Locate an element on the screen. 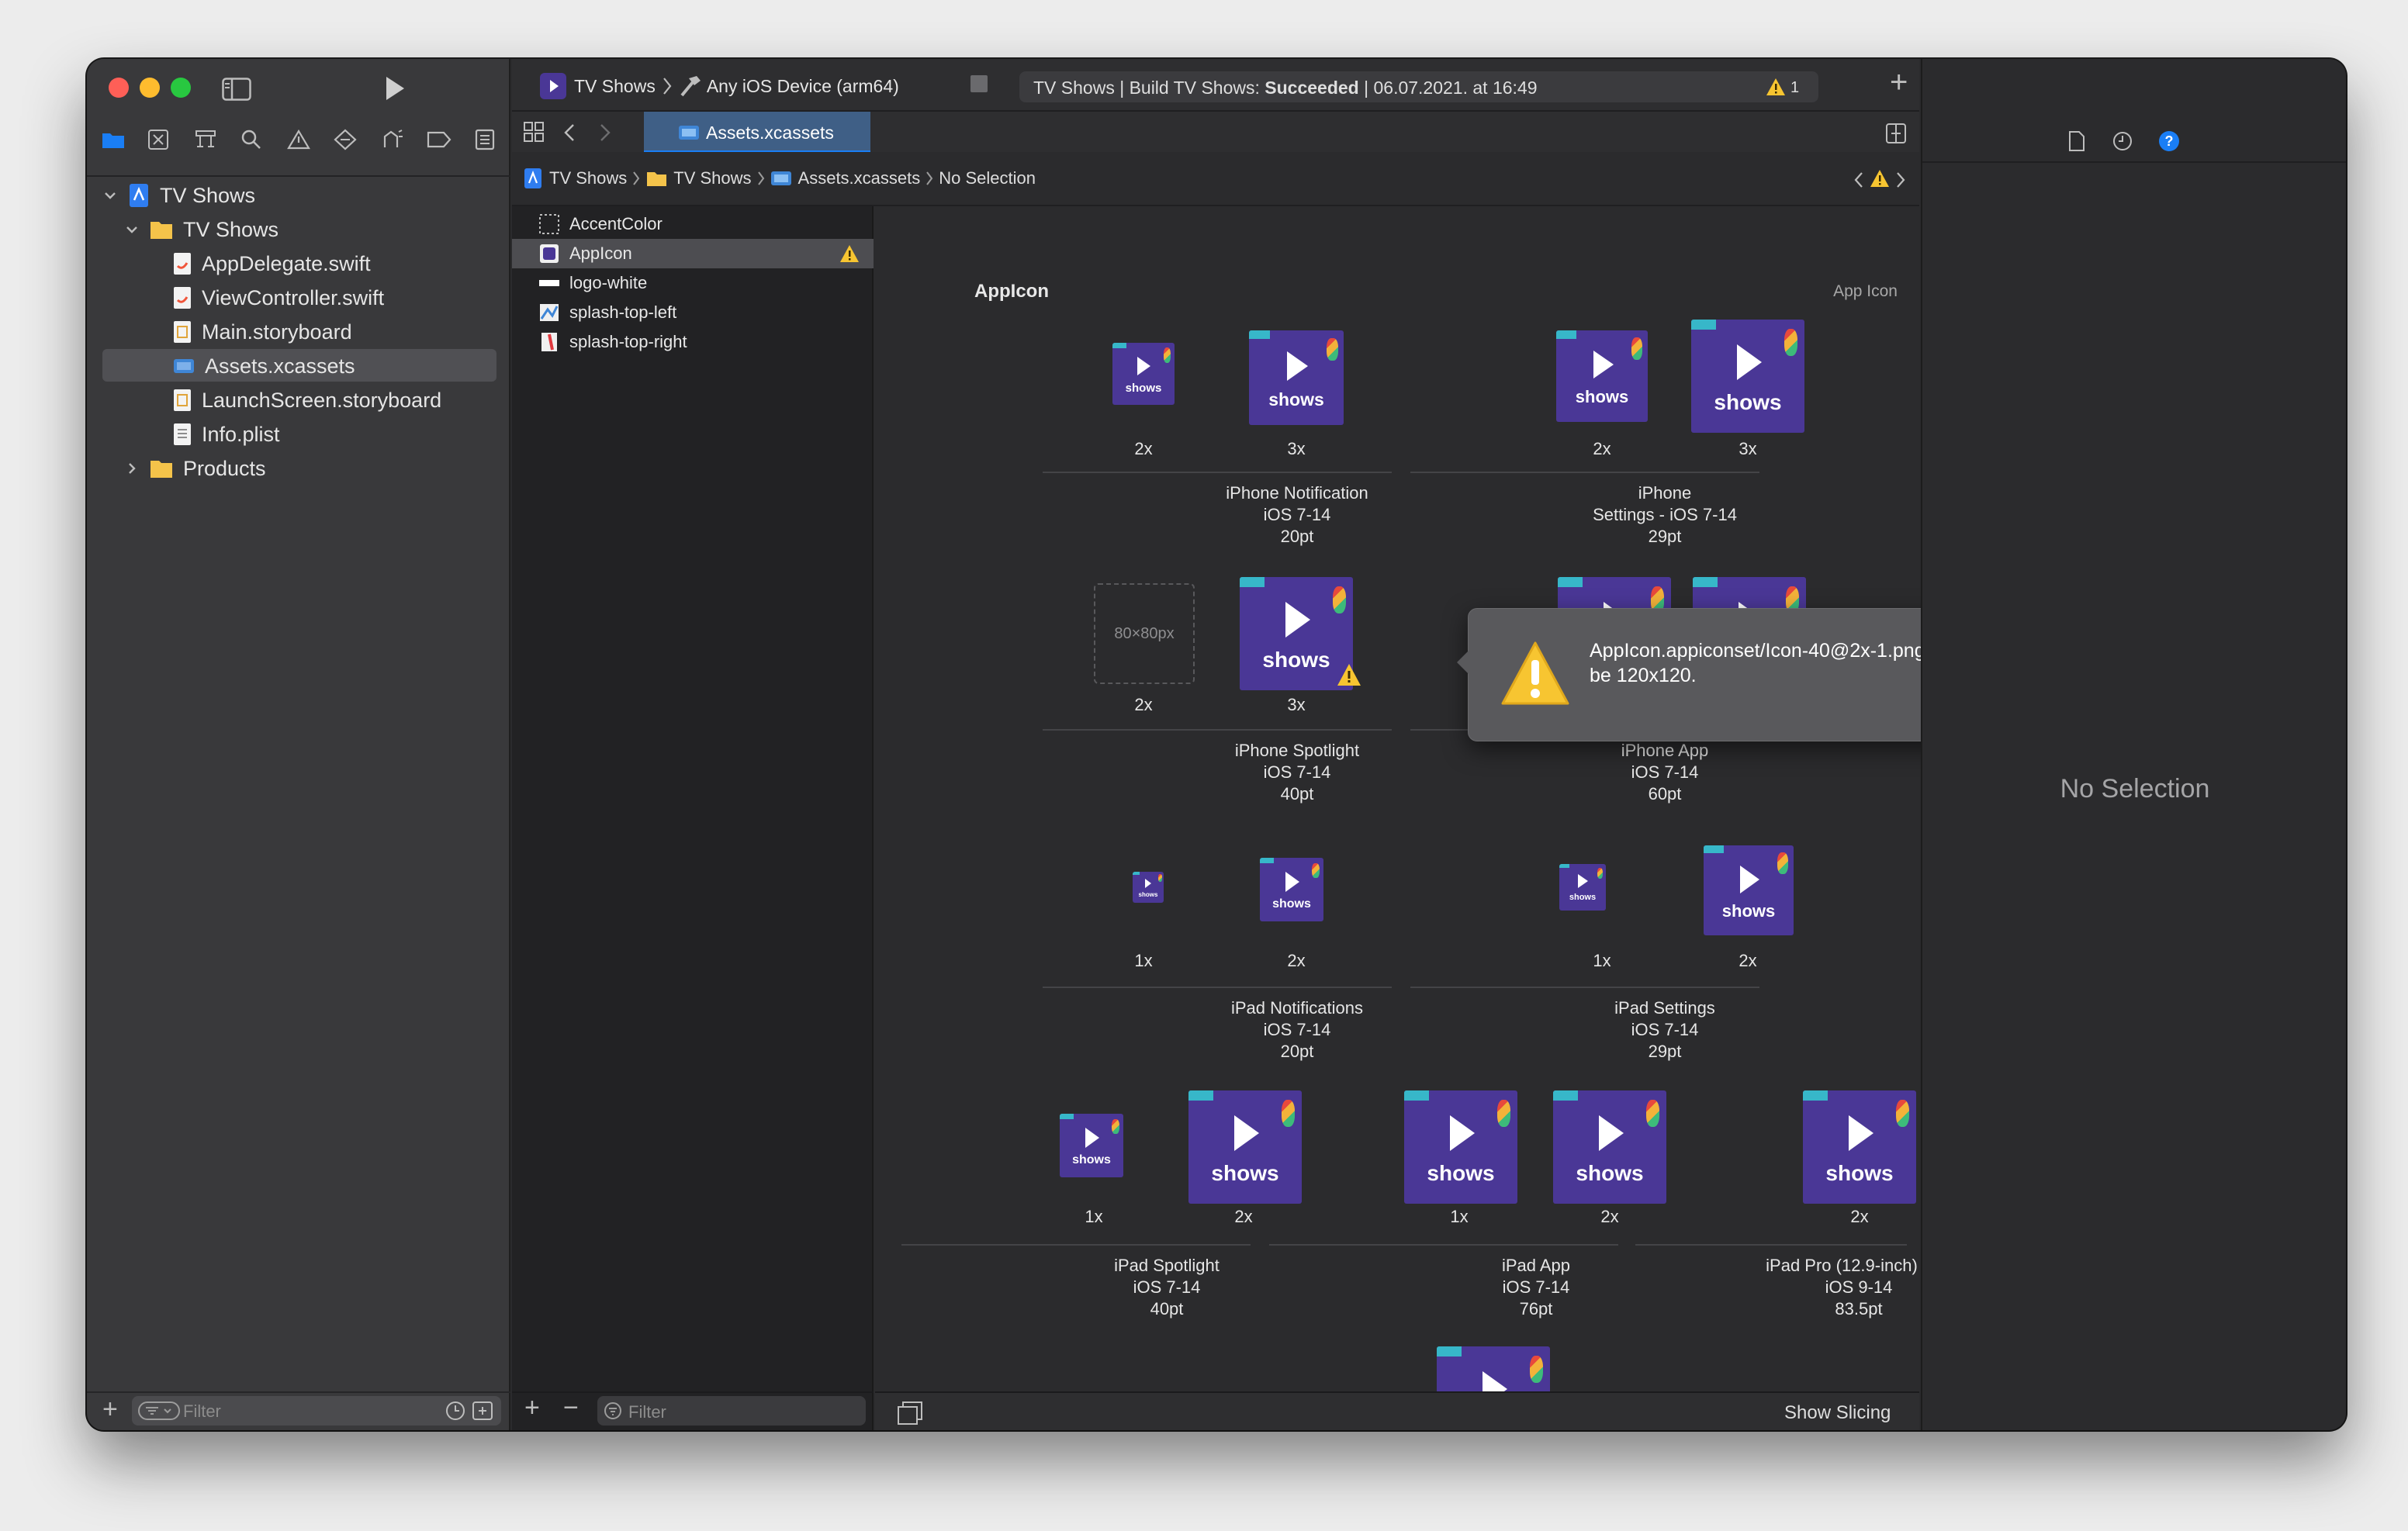 This screenshot has height=1531, width=2408. minimize-window-button is located at coordinates (150, 88).